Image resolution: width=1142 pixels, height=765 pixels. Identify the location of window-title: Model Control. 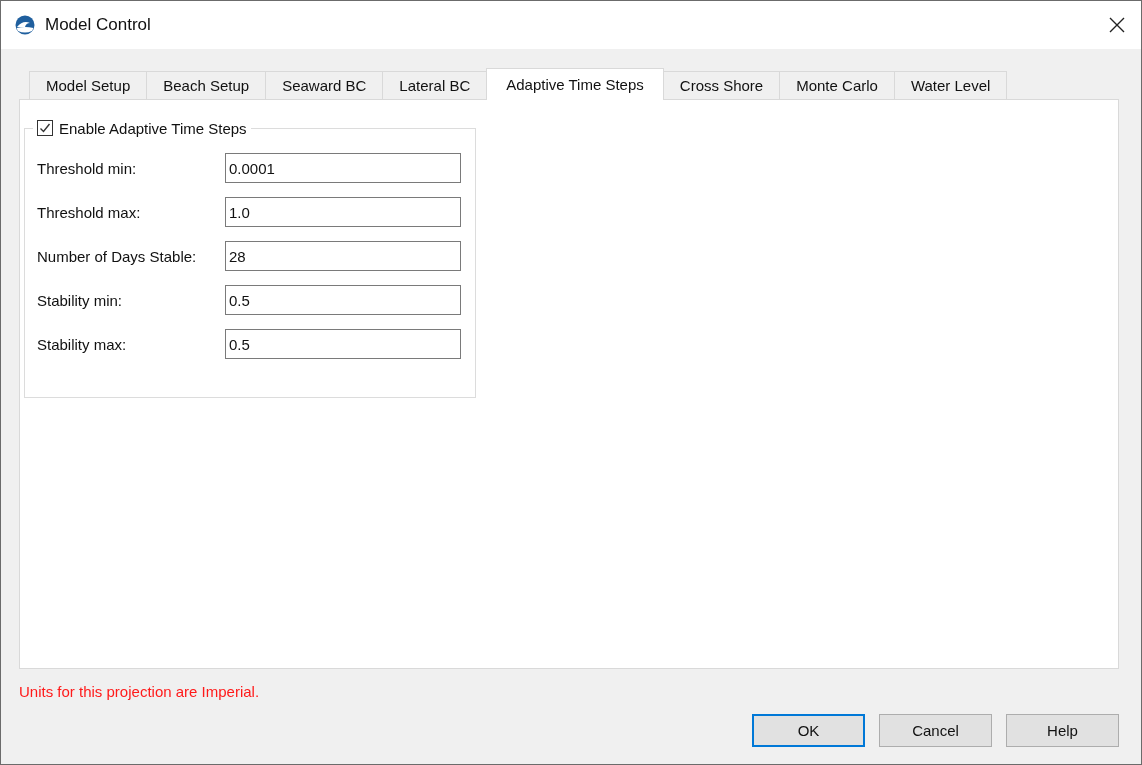
(98, 25).